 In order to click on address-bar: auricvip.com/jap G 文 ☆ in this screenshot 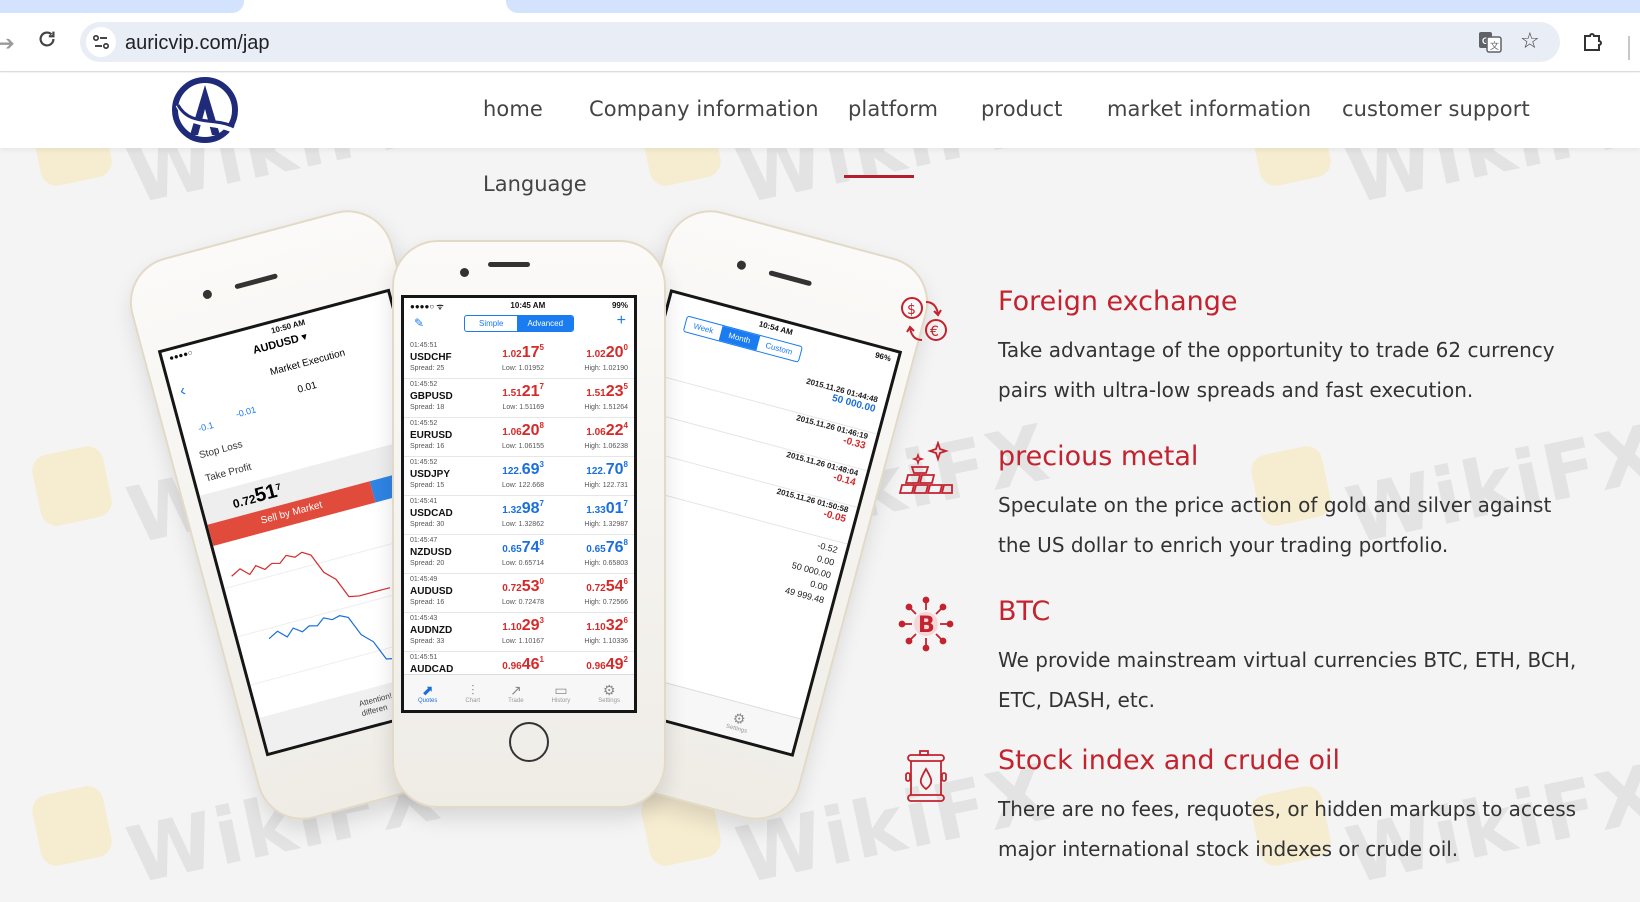, I will do `click(820, 42)`.